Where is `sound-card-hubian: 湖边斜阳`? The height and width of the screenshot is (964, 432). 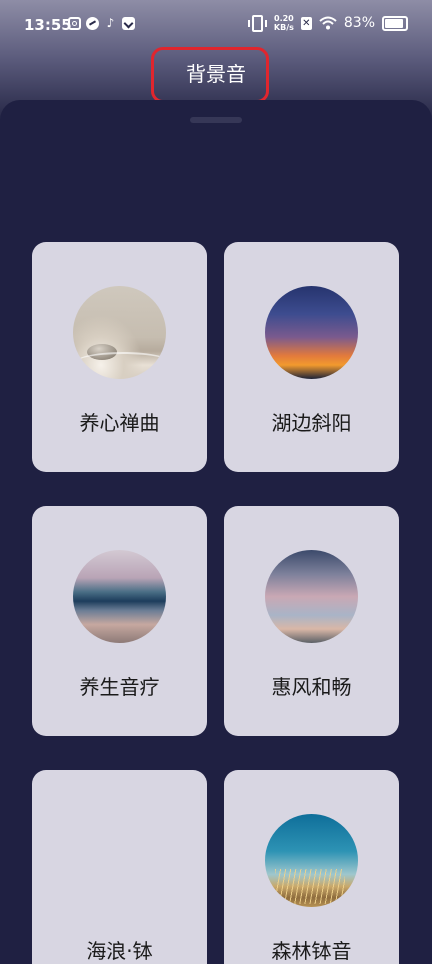
sound-card-hubian: 湖边斜阳 is located at coordinates (311, 357).